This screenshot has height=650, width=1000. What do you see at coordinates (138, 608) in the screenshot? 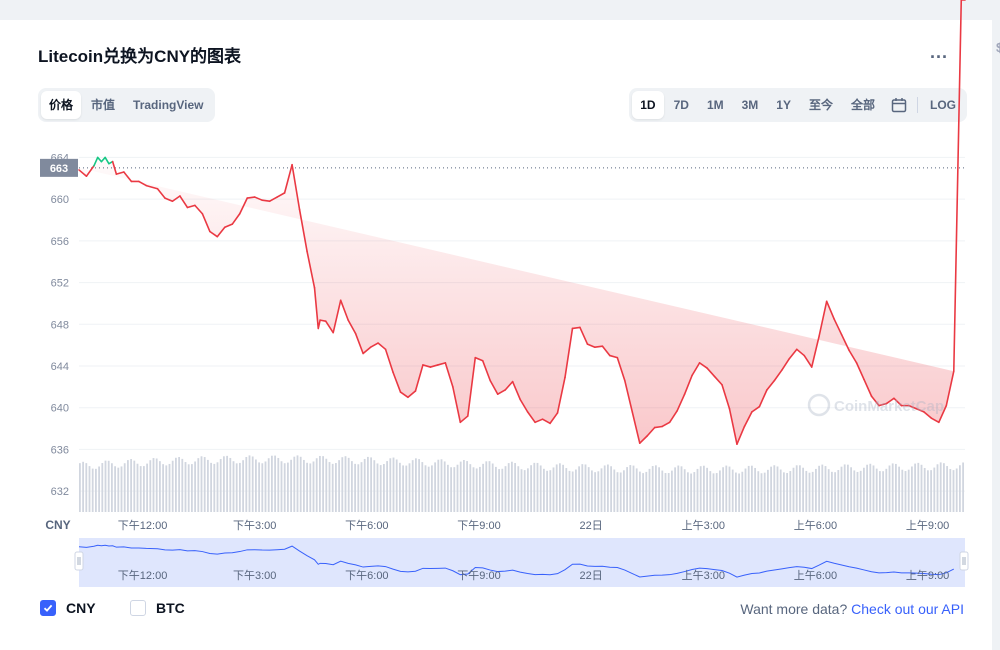
I see `btc-checkbox` at bounding box center [138, 608].